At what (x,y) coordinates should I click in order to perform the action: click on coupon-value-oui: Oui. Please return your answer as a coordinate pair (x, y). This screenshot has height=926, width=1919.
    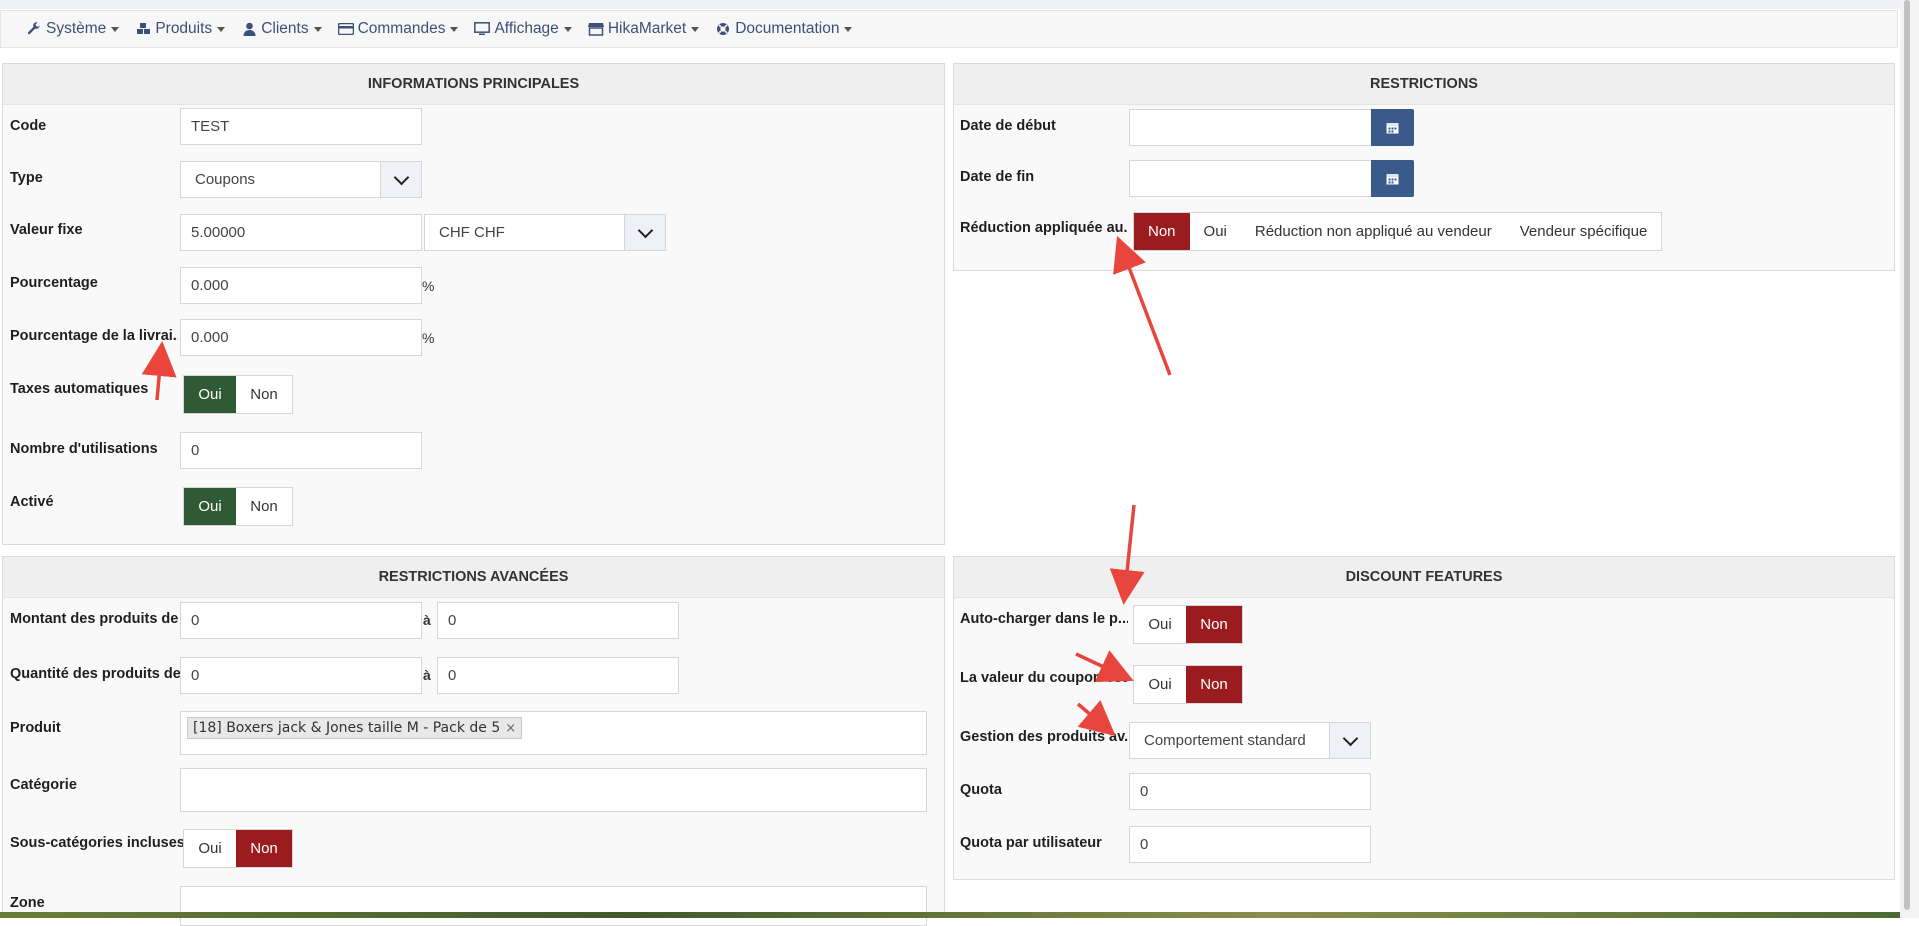
    Looking at the image, I should click on (1160, 684).